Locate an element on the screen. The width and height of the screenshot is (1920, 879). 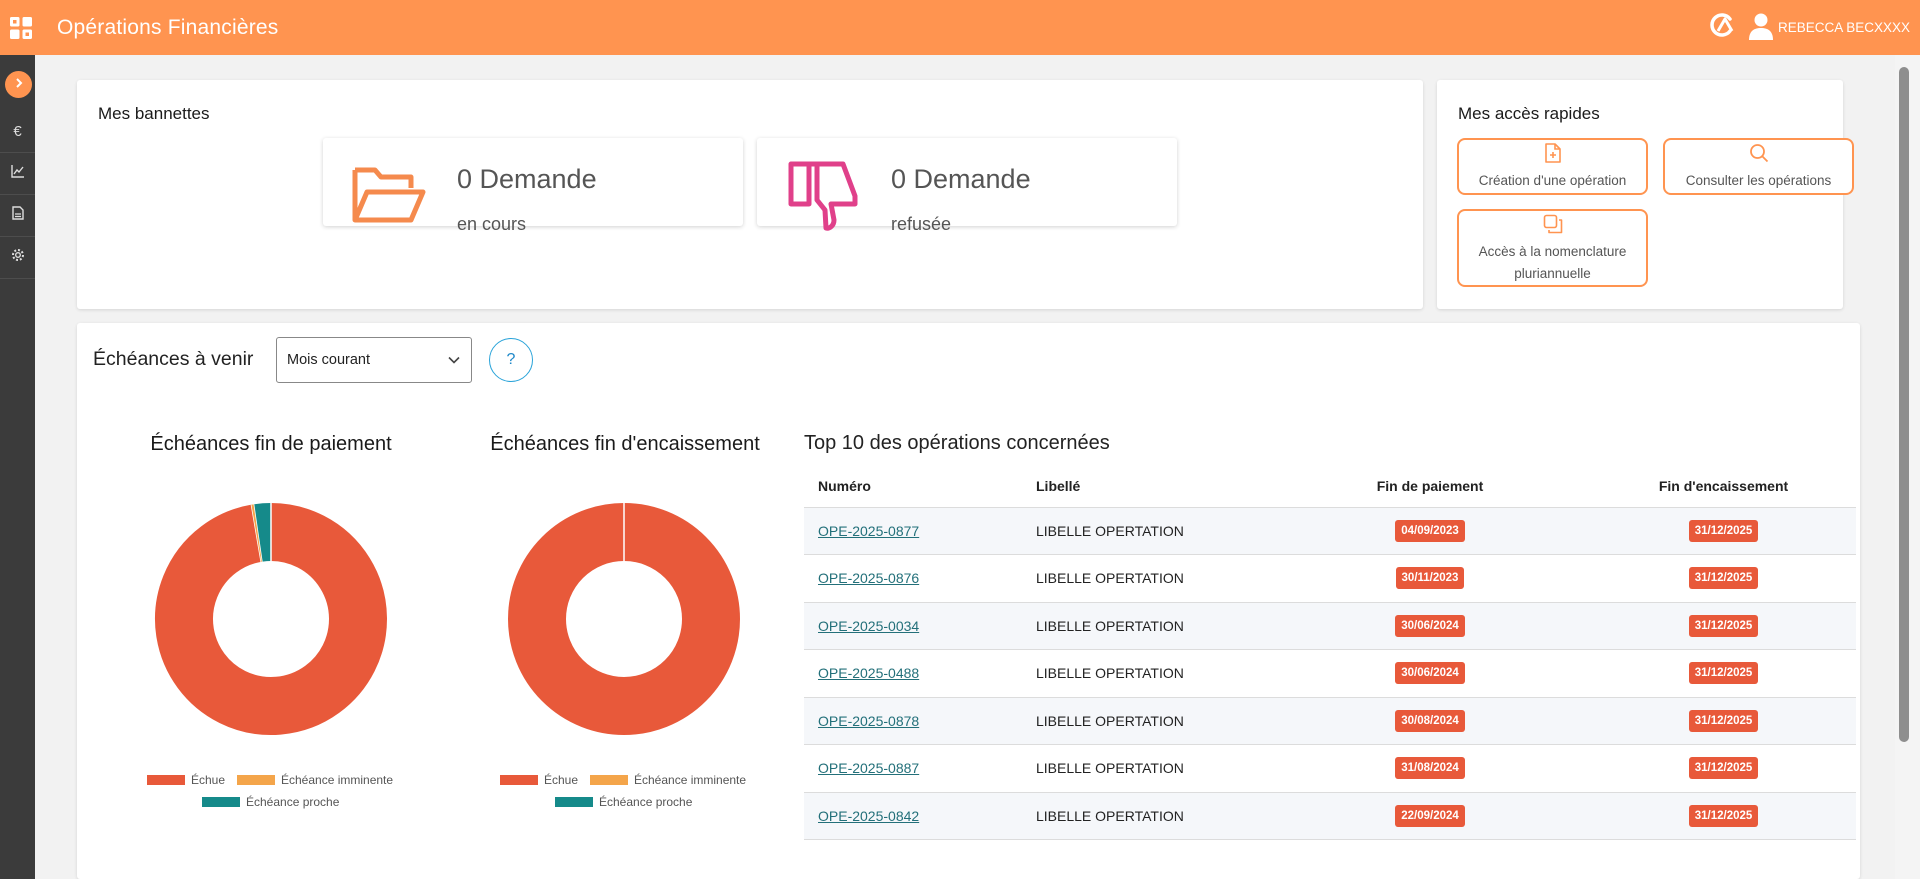
sidebar-item-parametres is located at coordinates (17, 258).